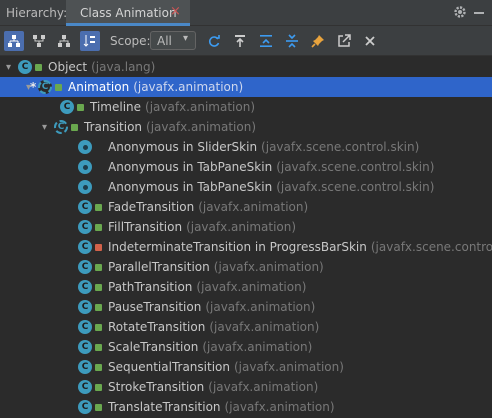 The width and height of the screenshot is (492, 418). I want to click on refresh-button, so click(214, 41).